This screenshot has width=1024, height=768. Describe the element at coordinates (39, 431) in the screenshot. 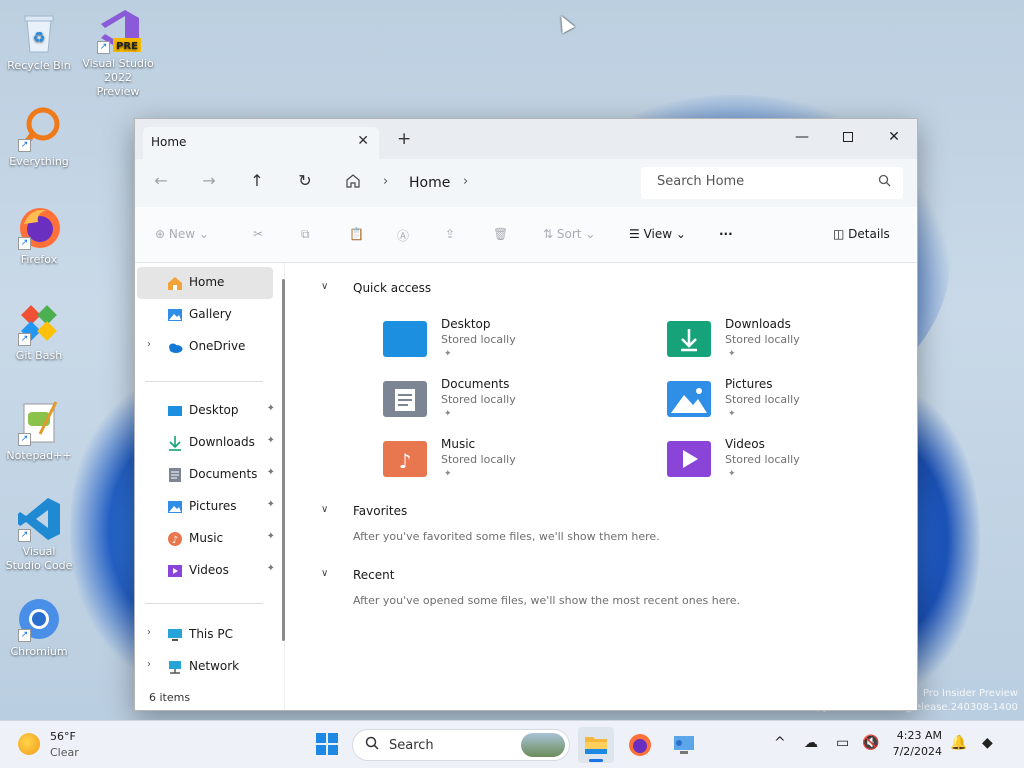

I see `desktop-icon-notepadpp: ↗ Notepad++` at that location.